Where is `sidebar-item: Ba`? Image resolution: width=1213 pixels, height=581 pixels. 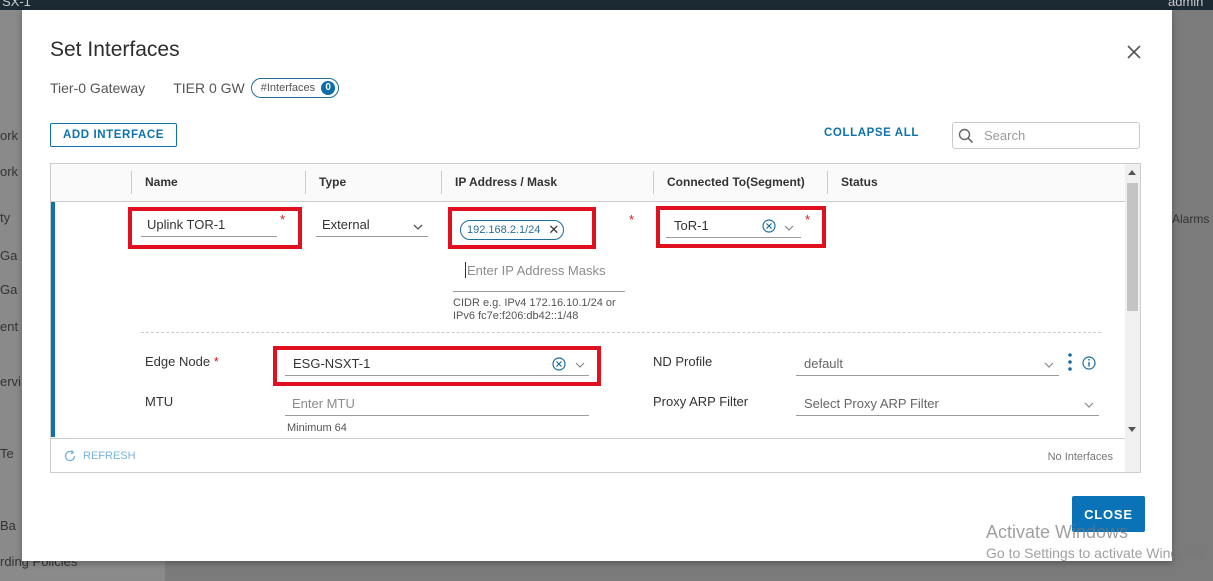 sidebar-item: Ba is located at coordinates (8, 525).